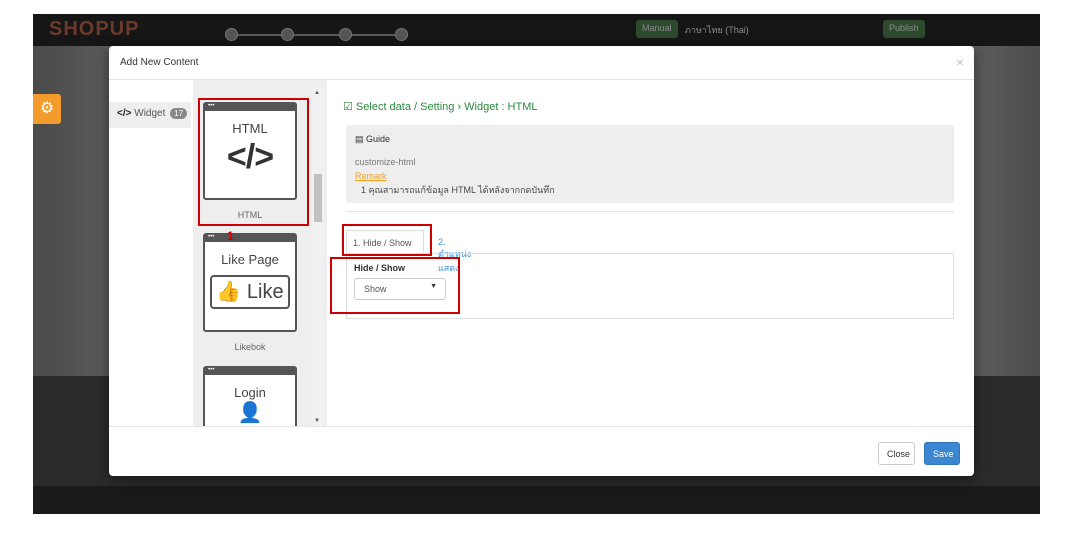 Image resolution: width=1070 pixels, height=546 pixels. Describe the element at coordinates (250, 392) in the screenshot. I see `widget-title: Login` at that location.